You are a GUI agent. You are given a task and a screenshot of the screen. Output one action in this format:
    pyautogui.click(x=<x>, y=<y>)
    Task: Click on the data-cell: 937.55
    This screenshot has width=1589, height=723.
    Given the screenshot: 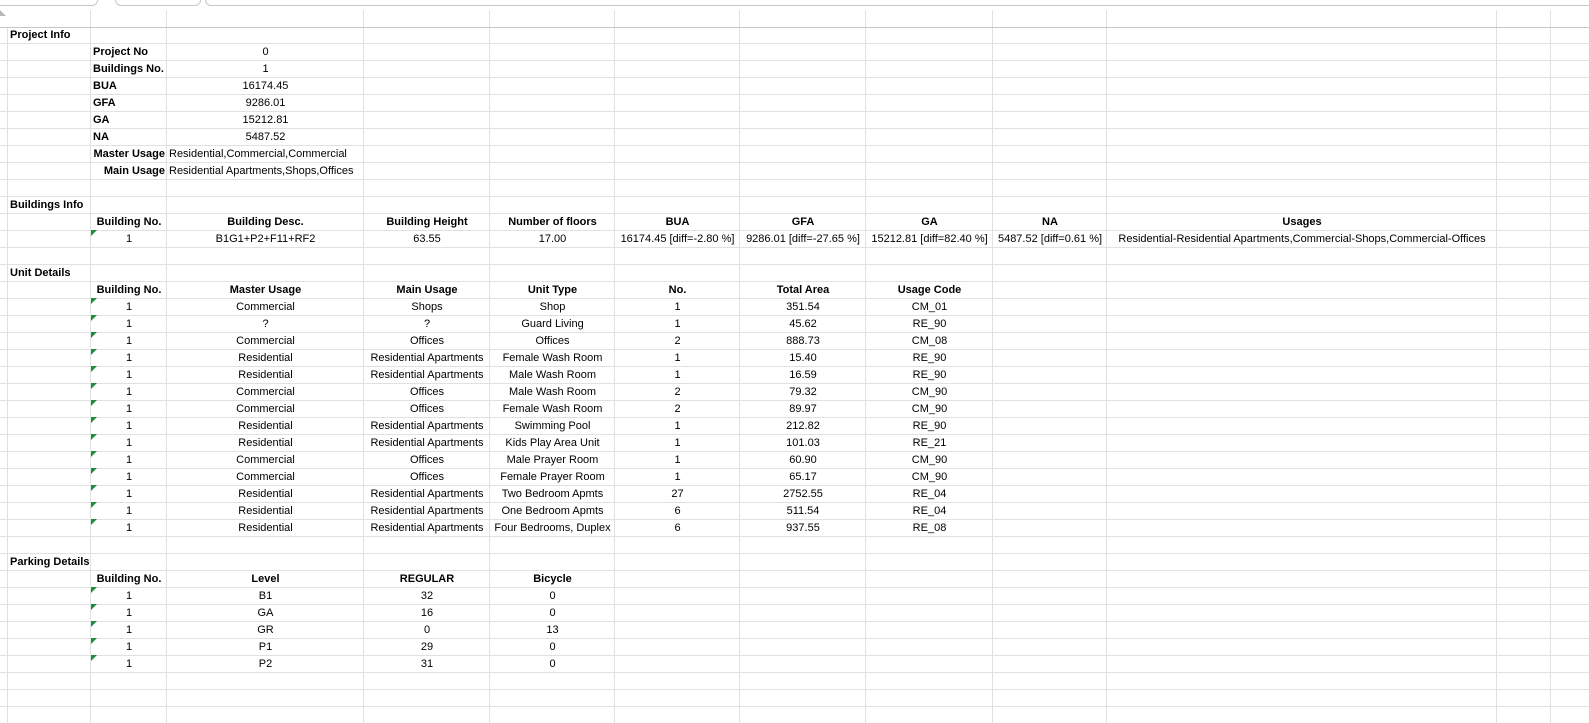 What is the action you would take?
    pyautogui.click(x=803, y=528)
    